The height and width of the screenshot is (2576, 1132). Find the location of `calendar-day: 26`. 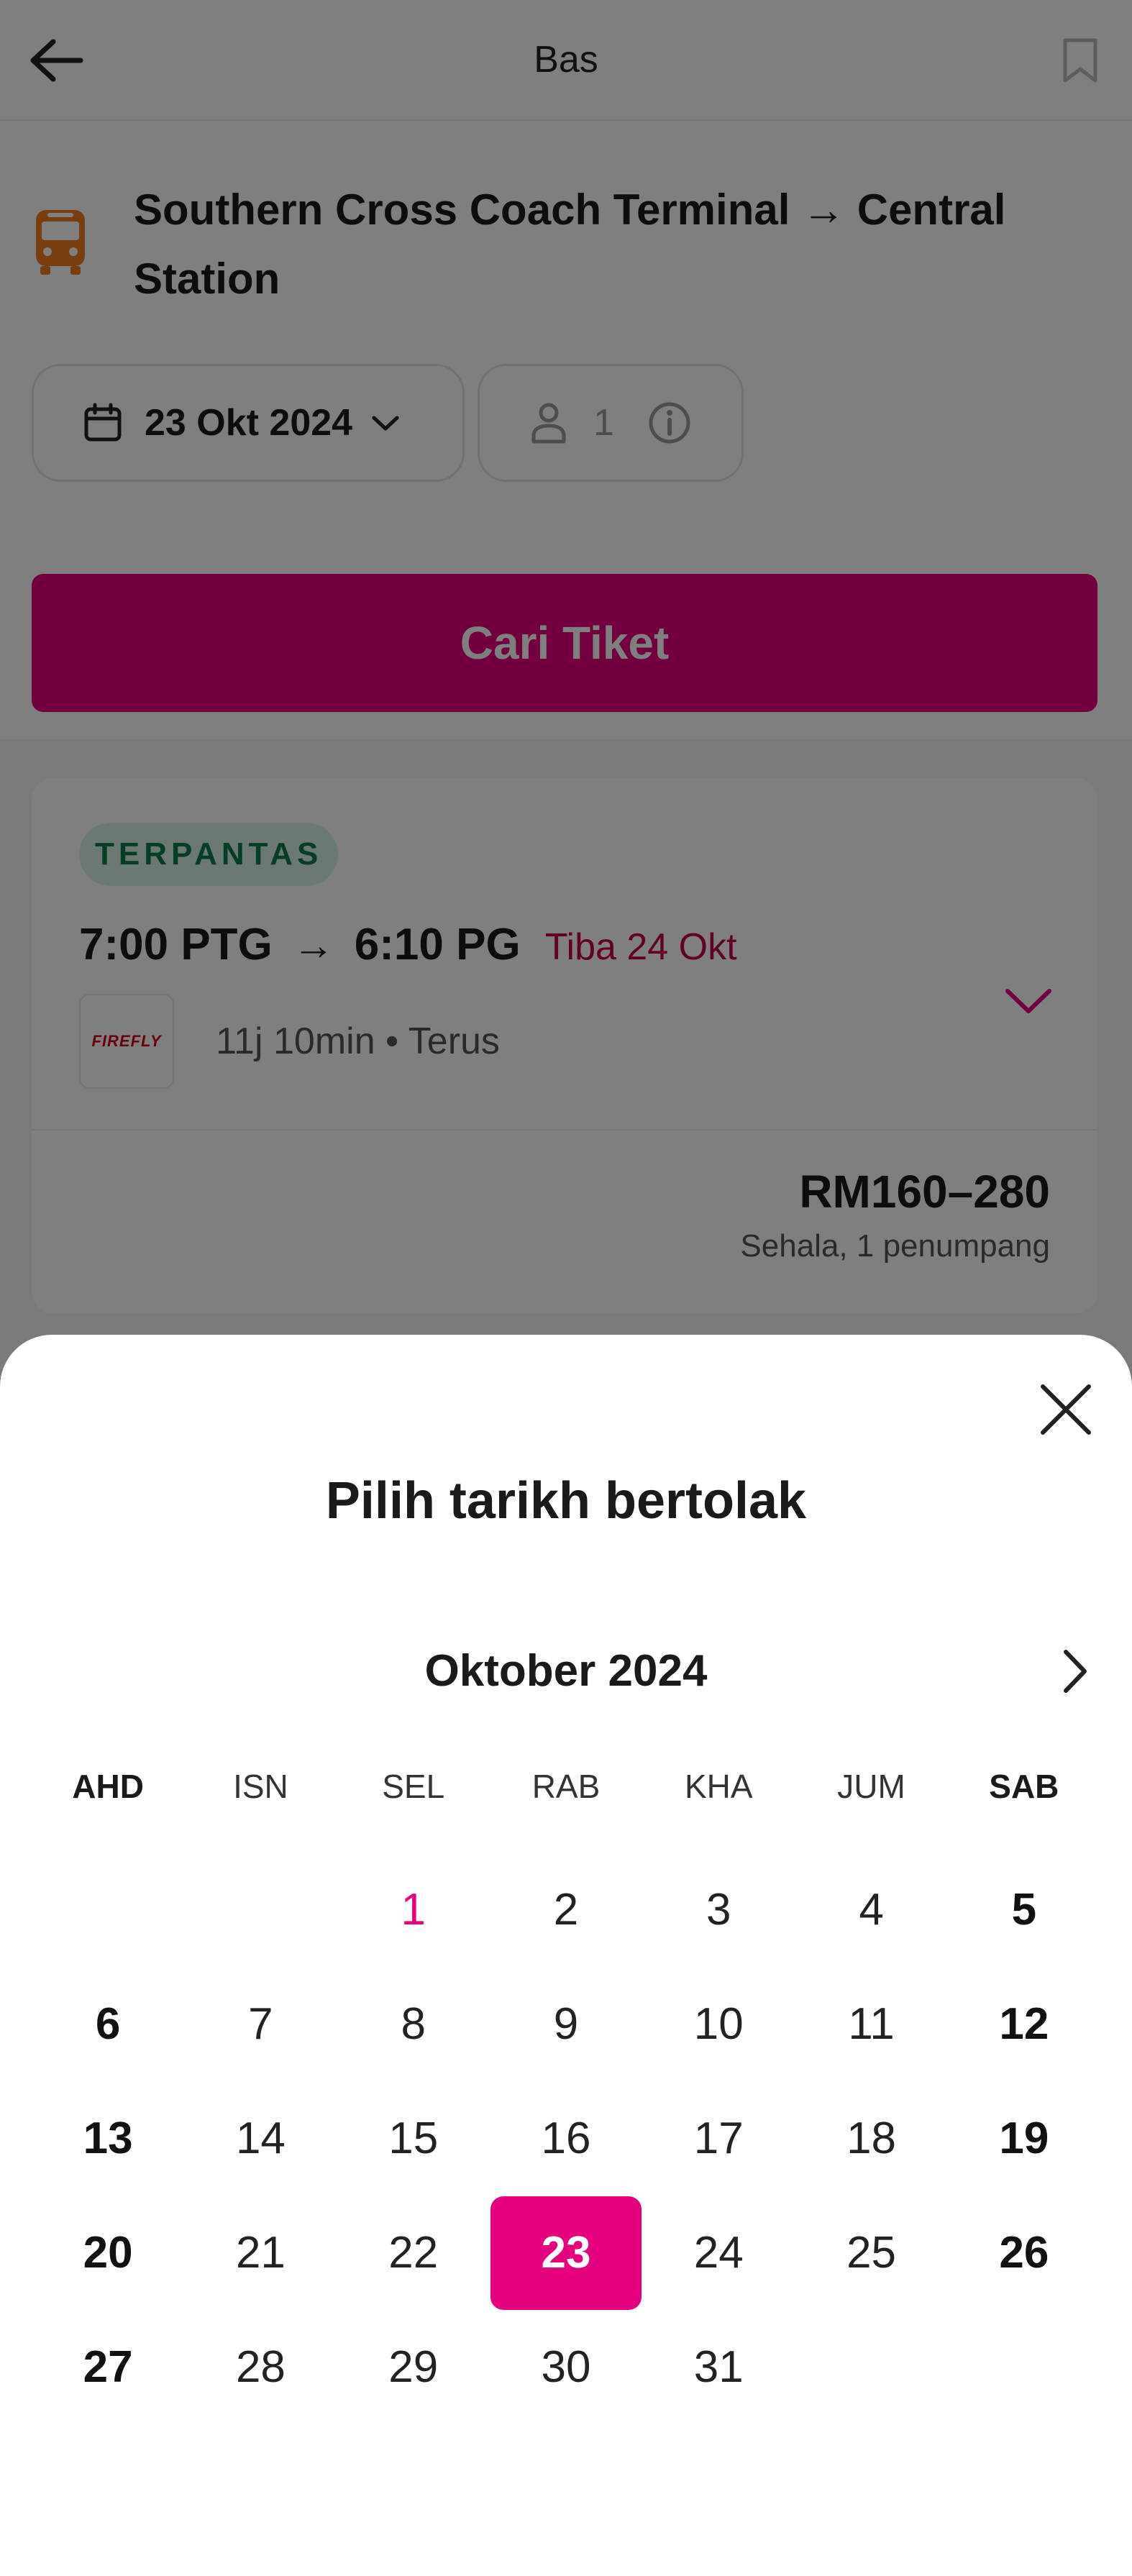

calendar-day: 26 is located at coordinates (1024, 2253).